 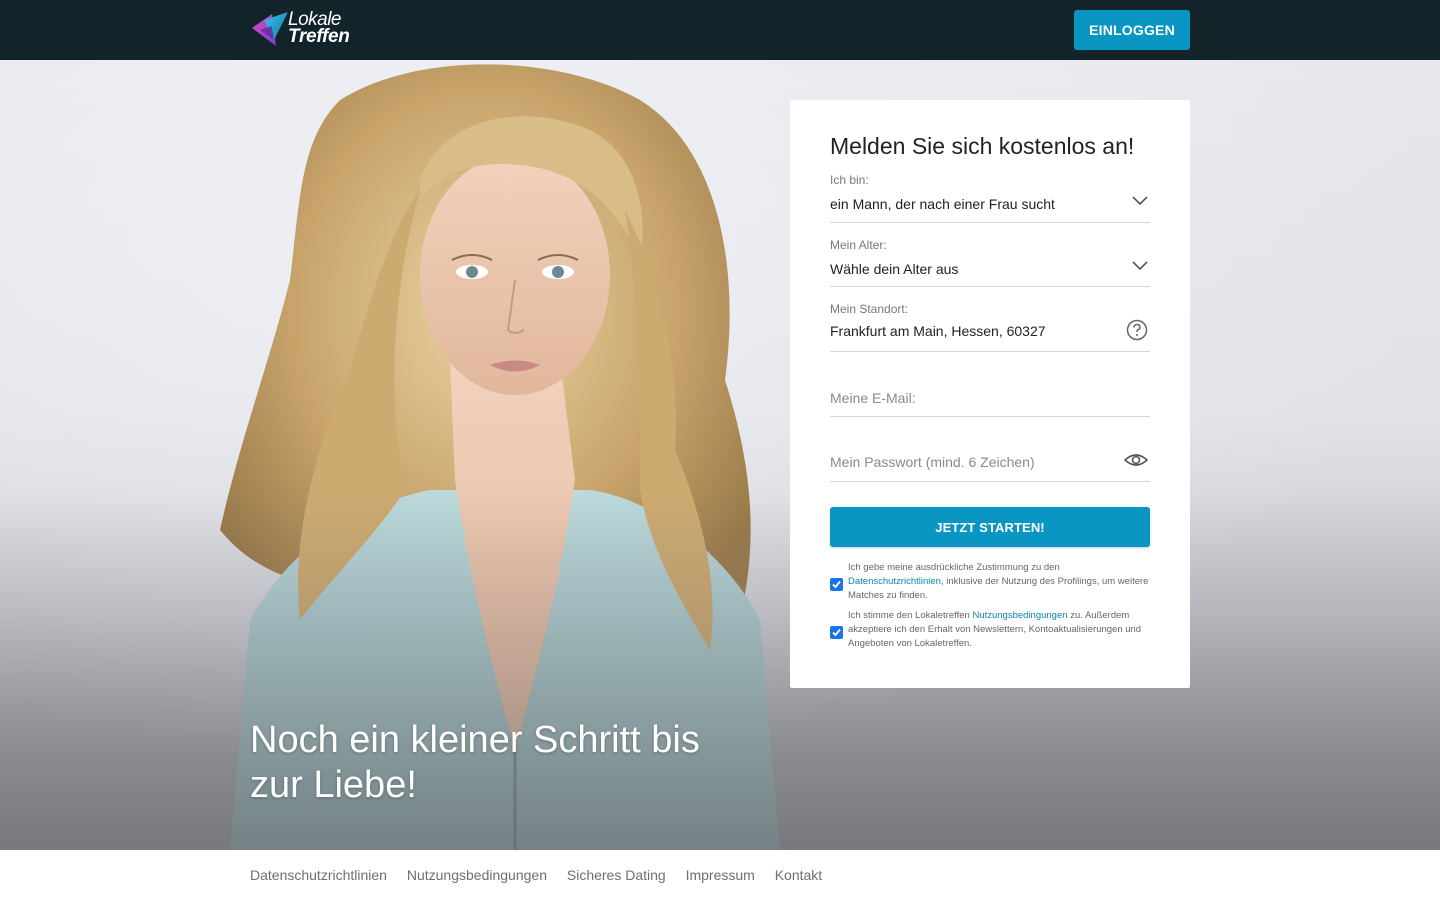 I want to click on footer-link-safe-dating: Sicheres Dating, so click(x=616, y=875).